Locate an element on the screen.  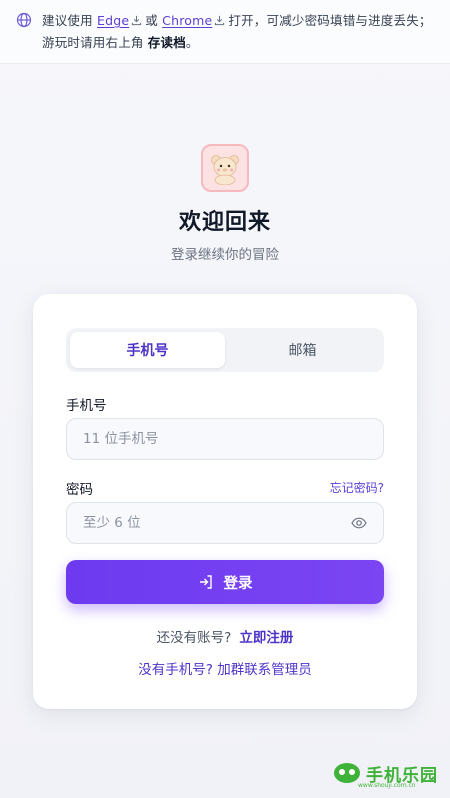
page-title: 欢迎回来 is located at coordinates (224, 222).